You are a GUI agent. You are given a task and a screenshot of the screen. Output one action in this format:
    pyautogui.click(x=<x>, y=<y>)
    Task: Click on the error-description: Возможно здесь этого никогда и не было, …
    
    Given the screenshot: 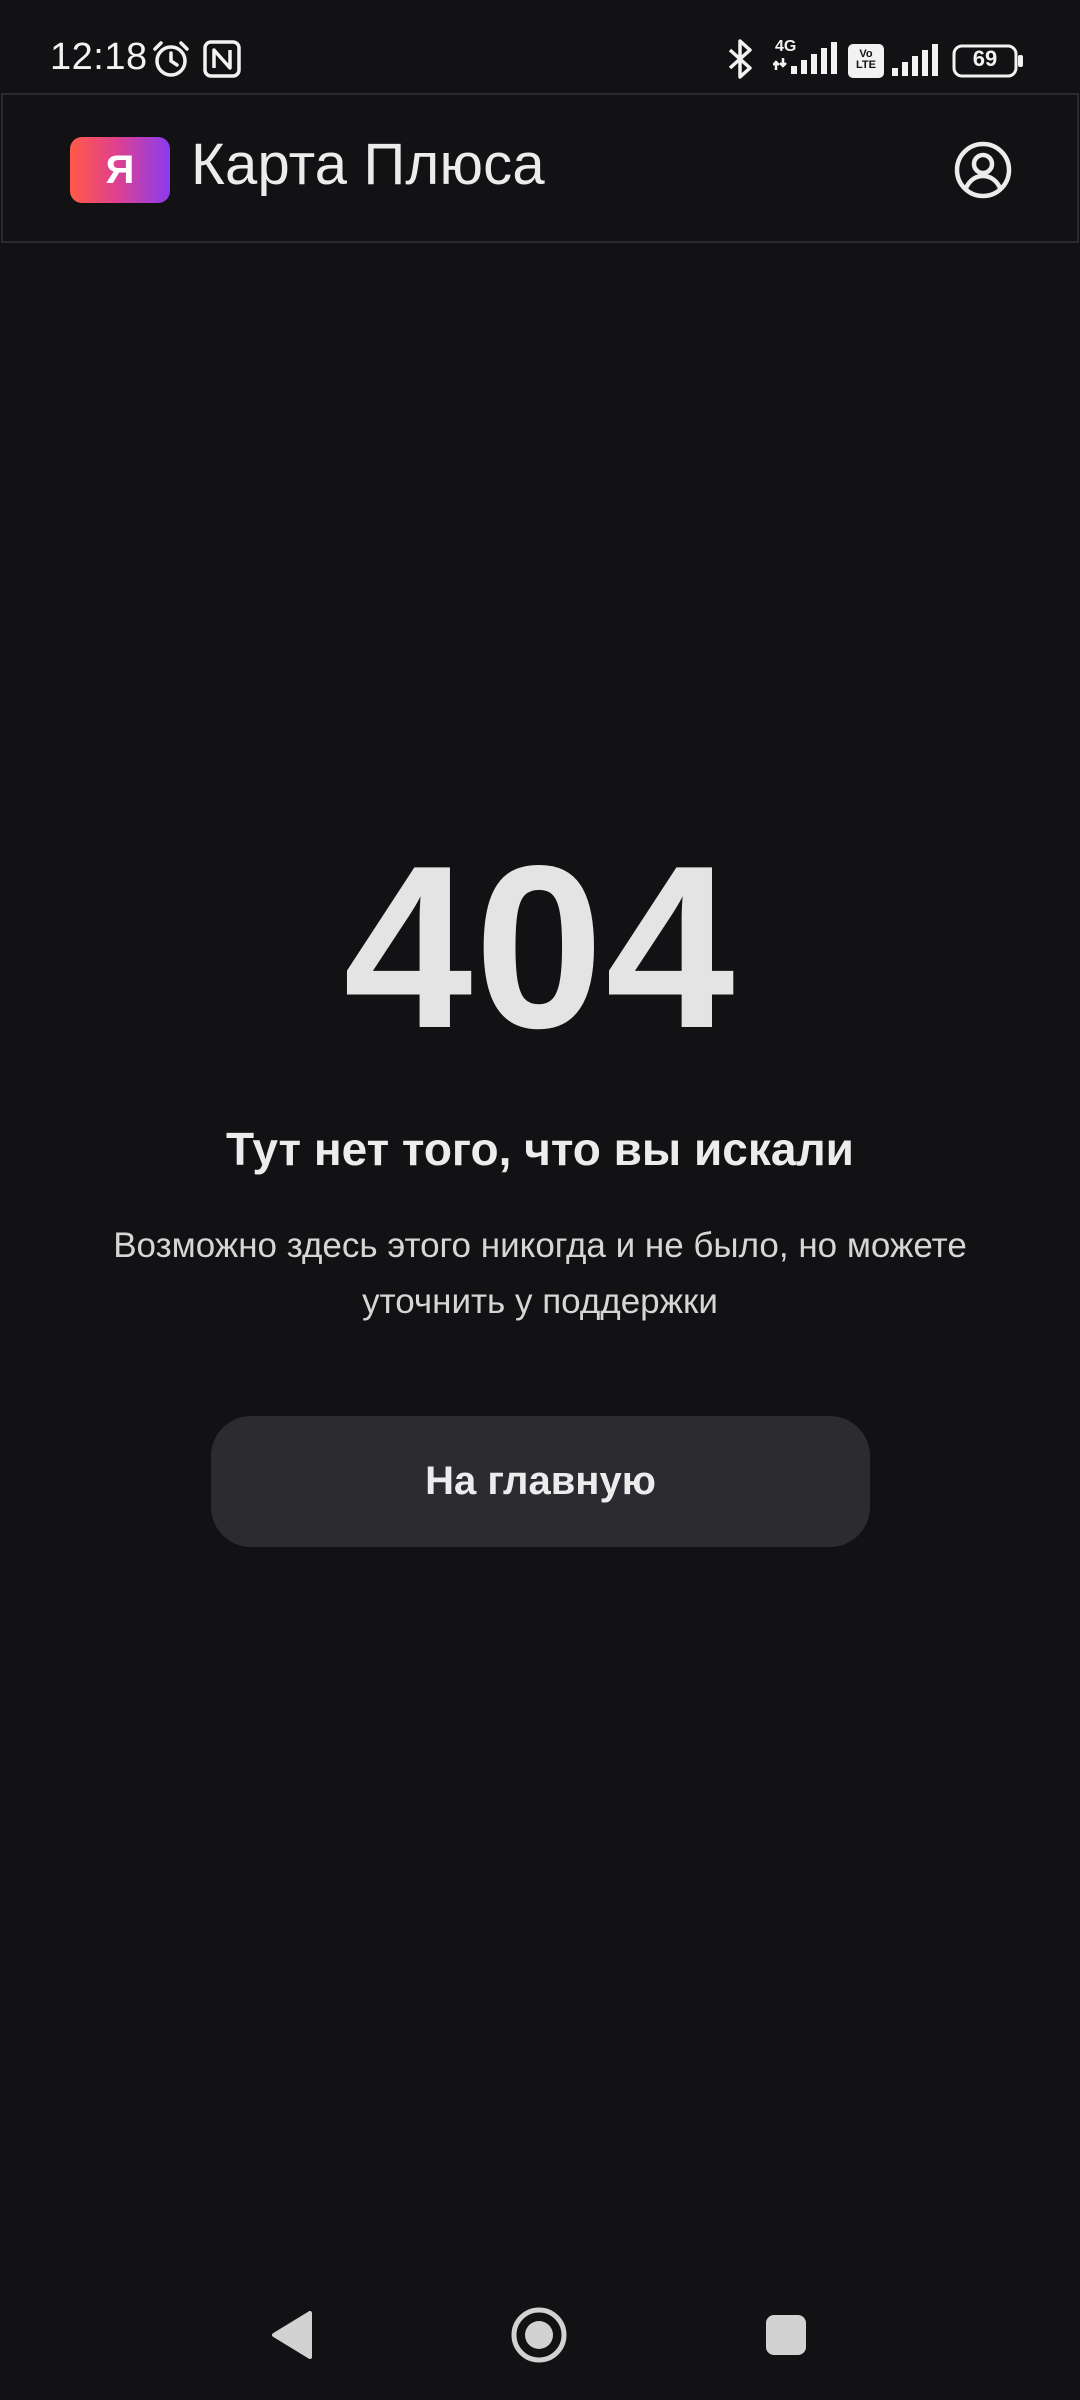 What is the action you would take?
    pyautogui.click(x=540, y=1273)
    